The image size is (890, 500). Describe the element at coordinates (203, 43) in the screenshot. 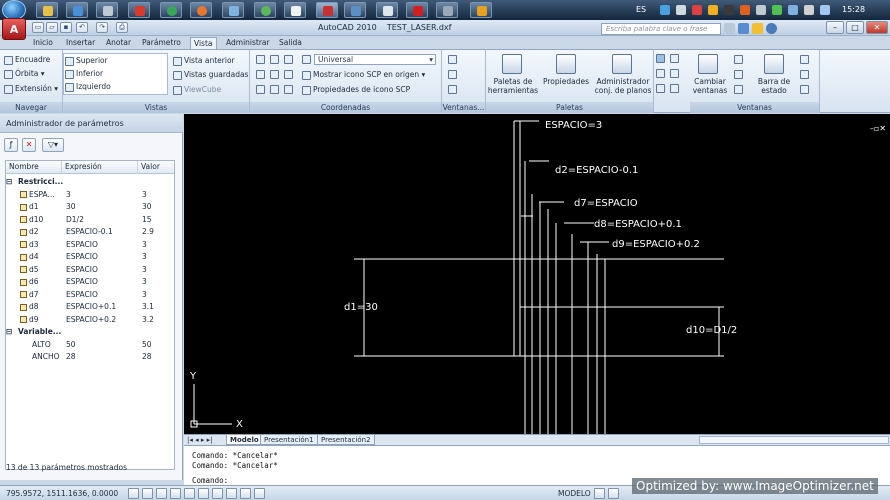

I see `tab-vista: Vista` at that location.